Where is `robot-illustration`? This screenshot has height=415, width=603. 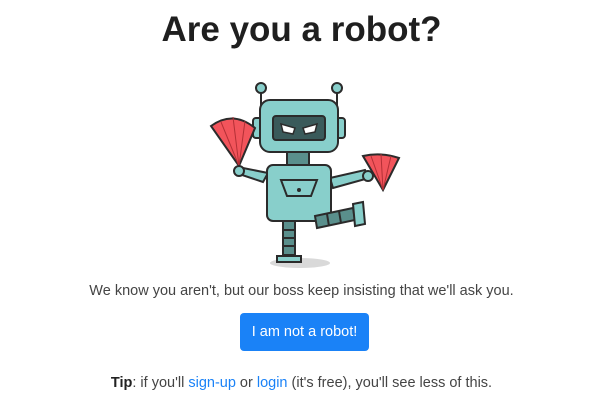 robot-illustration is located at coordinates (305, 175).